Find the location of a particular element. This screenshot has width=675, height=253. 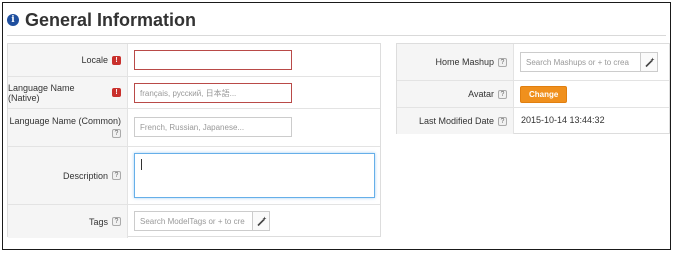

description-textarea is located at coordinates (254, 175).